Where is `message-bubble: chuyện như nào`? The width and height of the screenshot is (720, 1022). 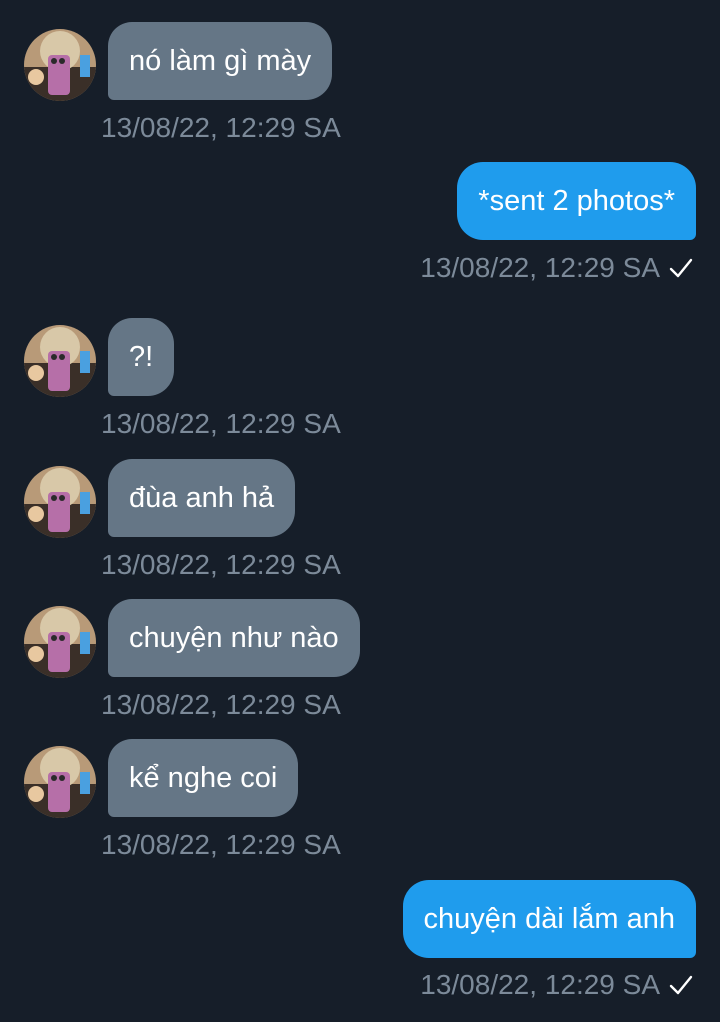
message-bubble: chuyện như nào is located at coordinates (234, 638).